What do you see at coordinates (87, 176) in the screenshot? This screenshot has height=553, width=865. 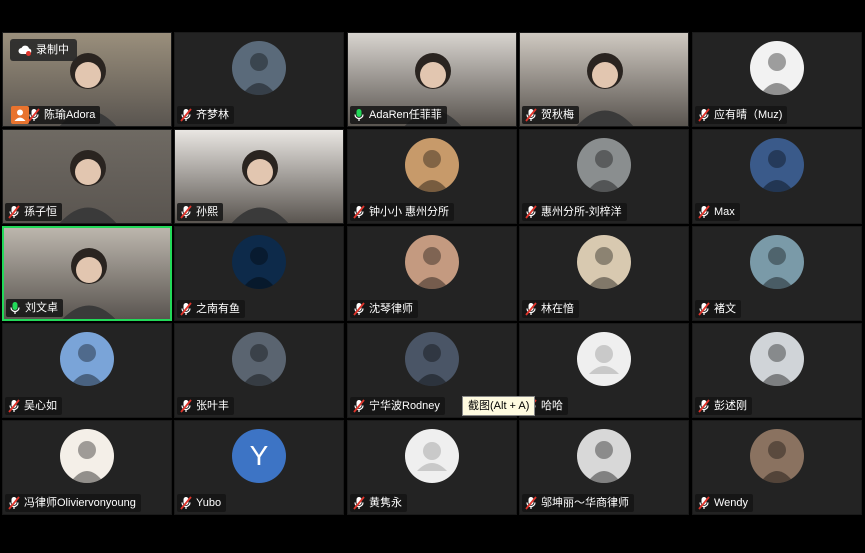 I see `participant-tile: 孫子恒` at bounding box center [87, 176].